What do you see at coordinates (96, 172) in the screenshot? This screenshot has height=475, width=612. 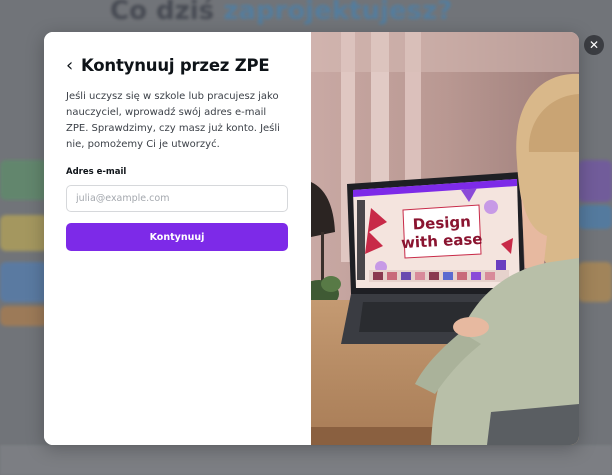 I see `email-label: Adres e-mail` at bounding box center [96, 172].